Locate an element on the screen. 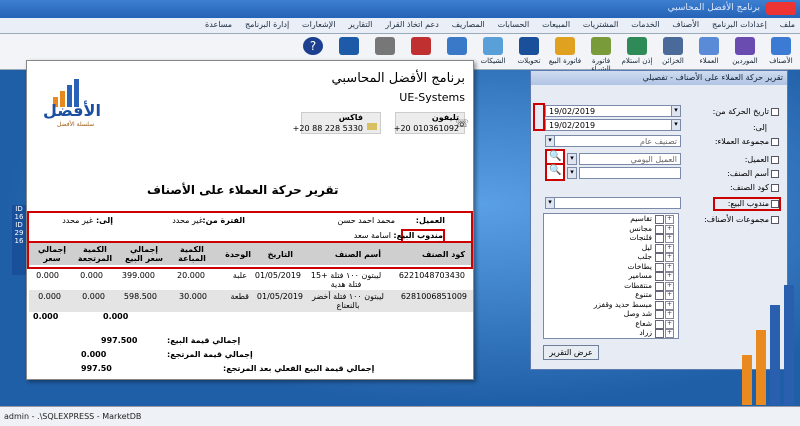 The width and height of the screenshot is (800, 426). toolbar-purchase-invoice-button: فاتورة الشراء is located at coordinates (601, 54).